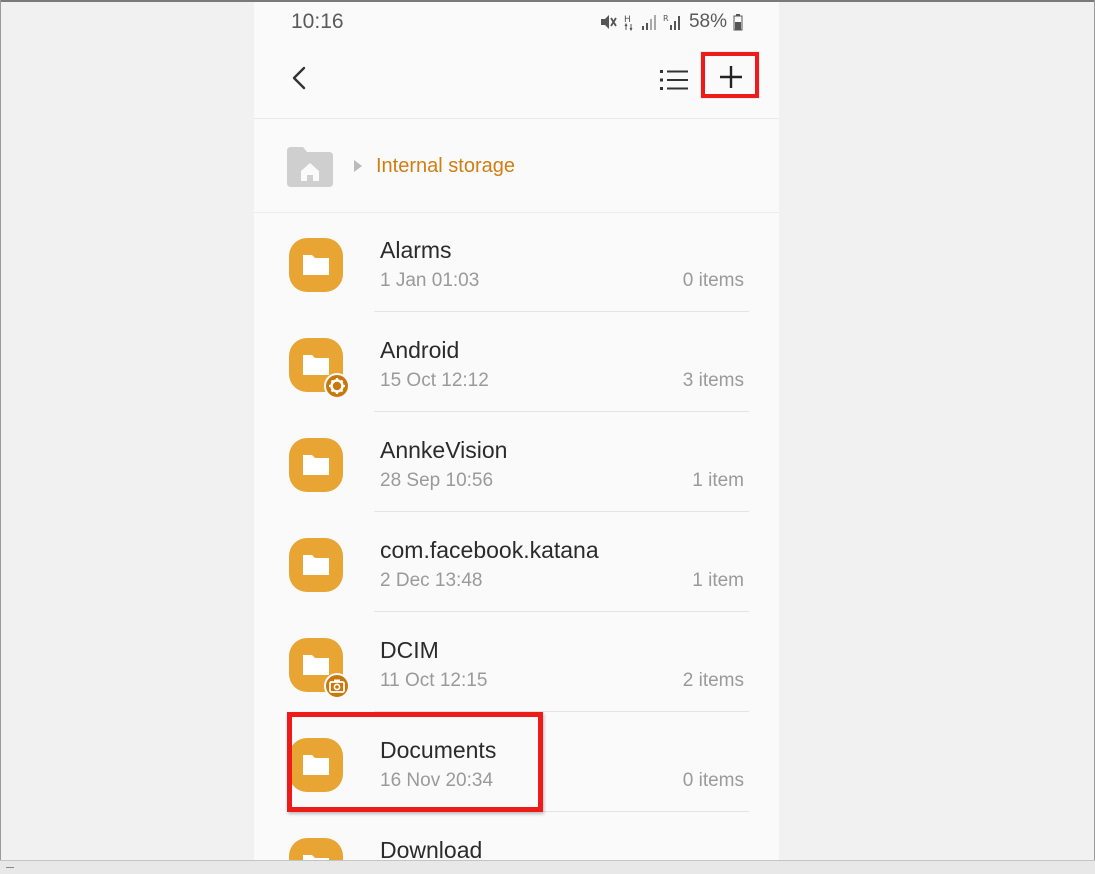  I want to click on folder-row-annkevision: AnnkeVision 28 Sep 10:56 1 item, so click(516, 462).